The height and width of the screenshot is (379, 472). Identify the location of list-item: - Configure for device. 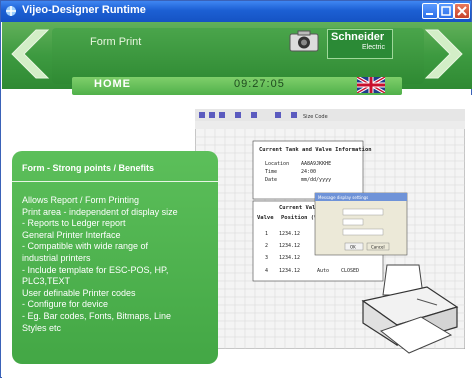
(65, 304).